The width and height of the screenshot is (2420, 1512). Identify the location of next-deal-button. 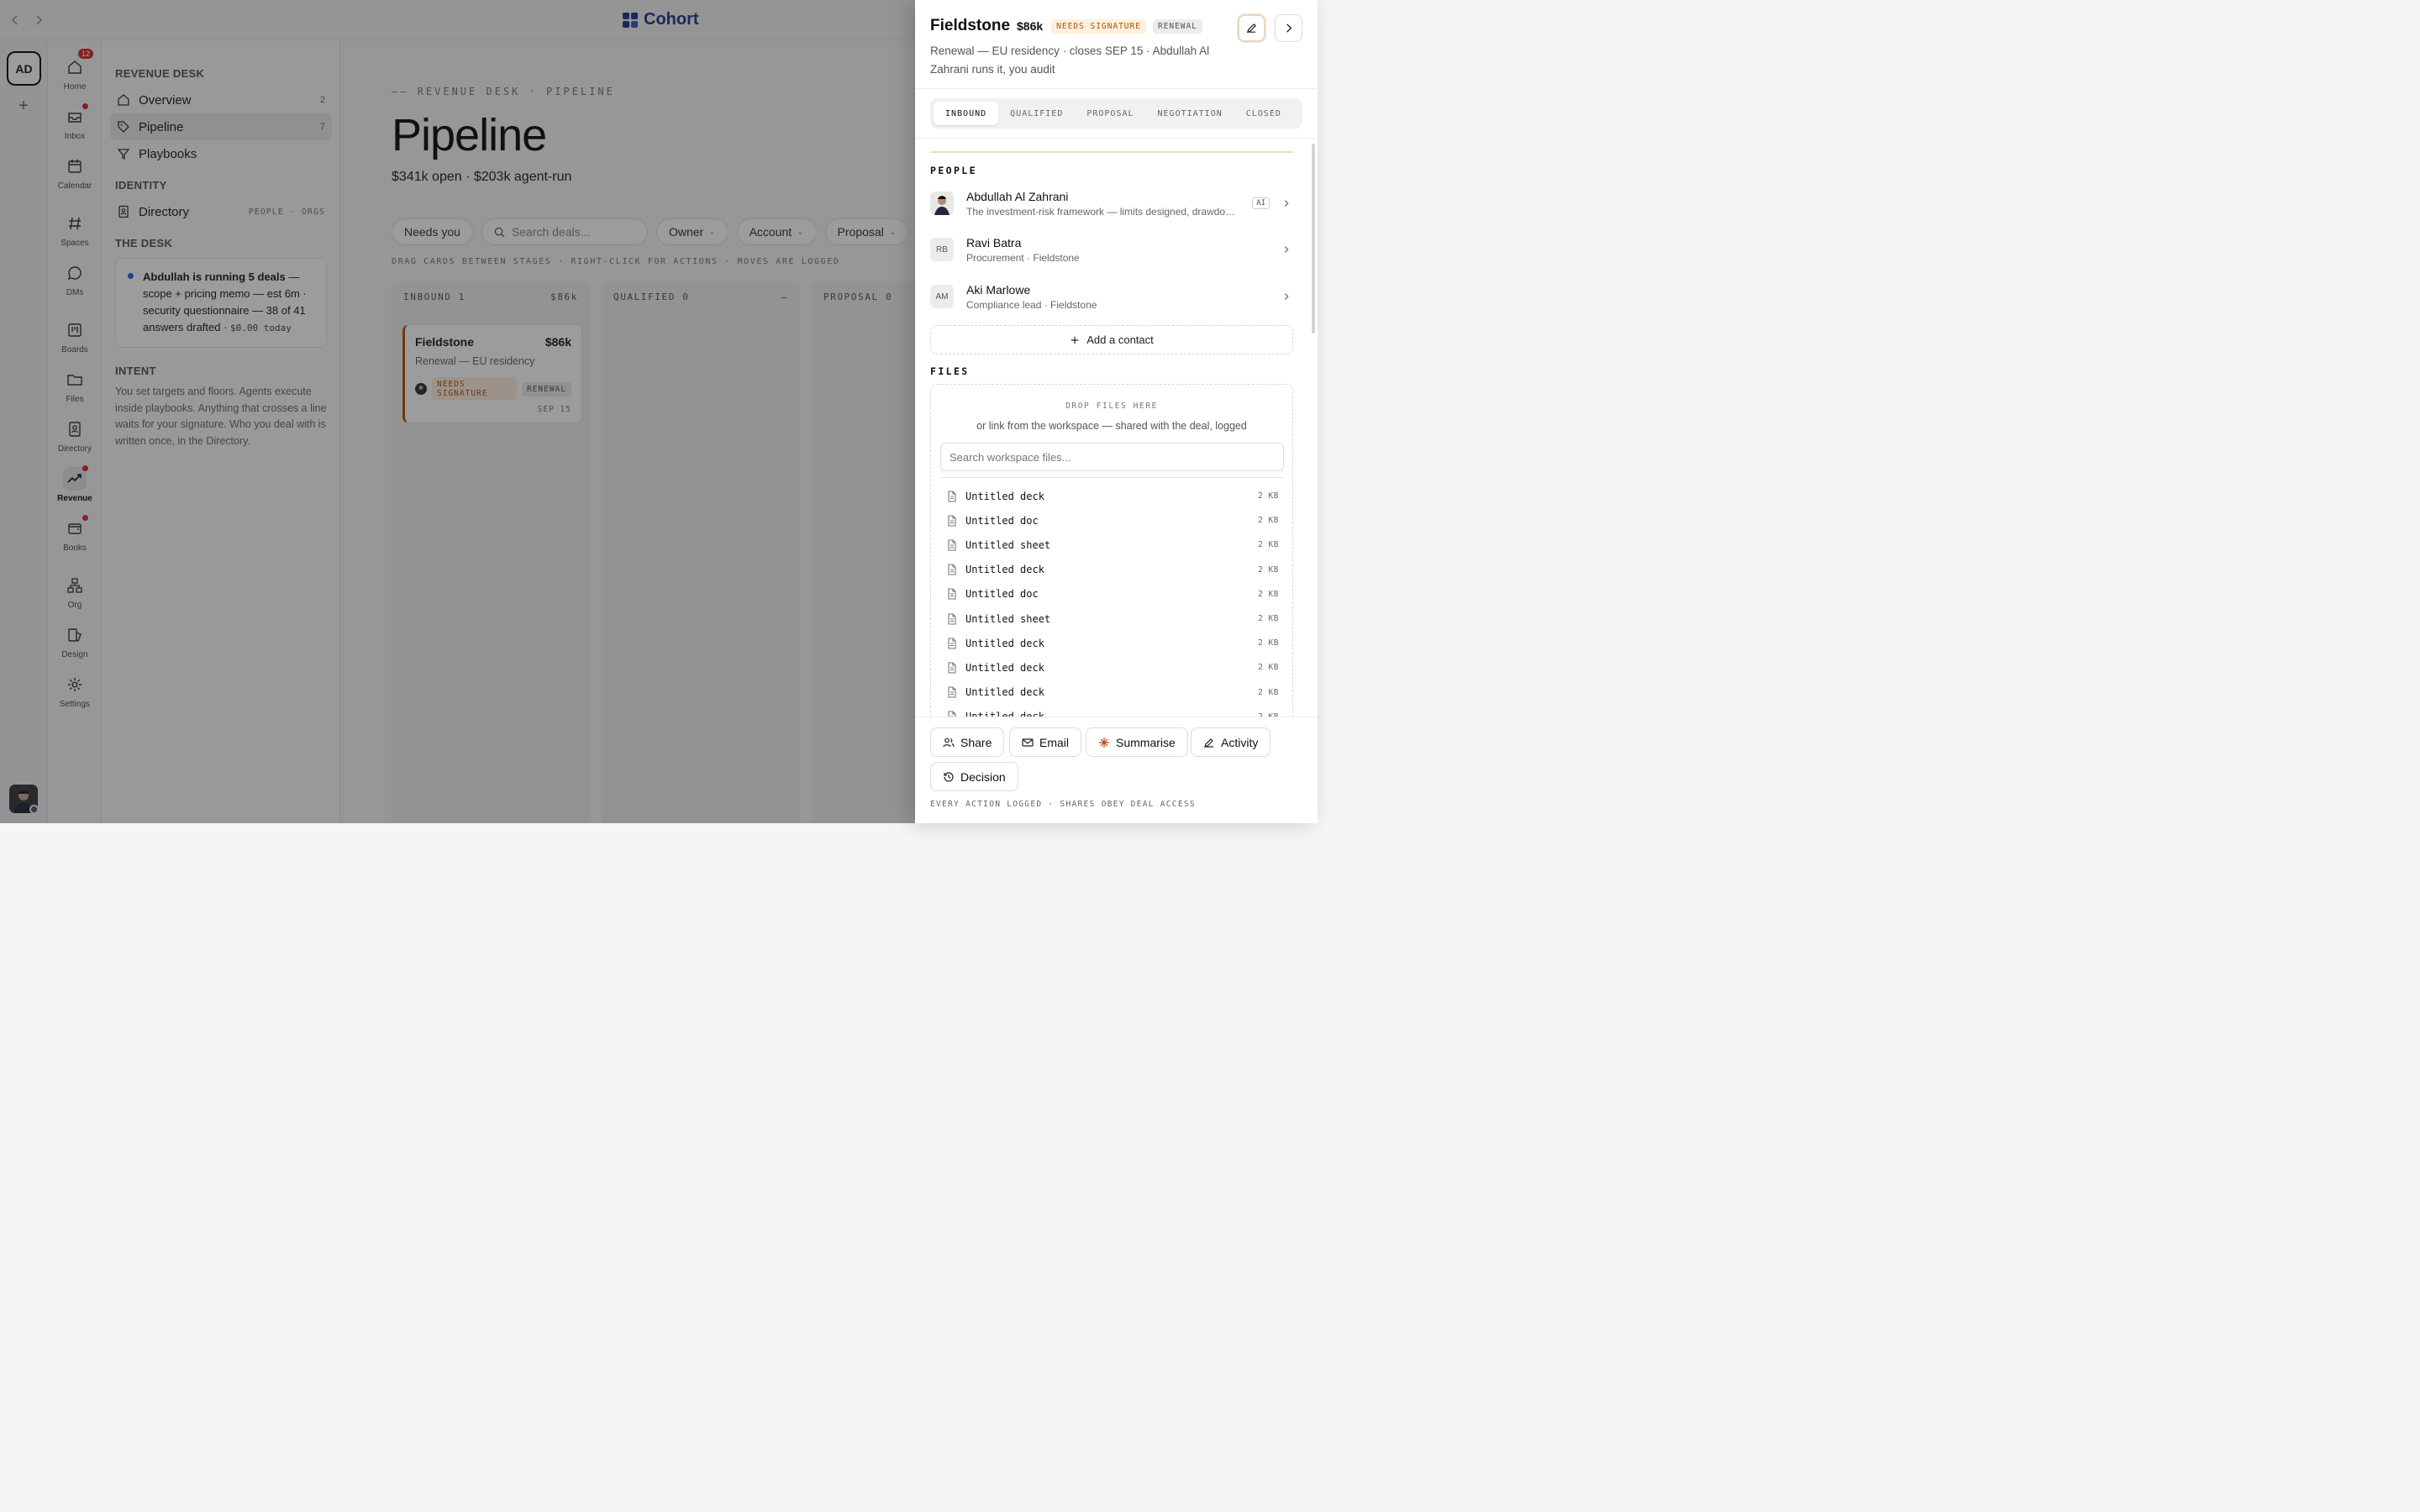
(1288, 28).